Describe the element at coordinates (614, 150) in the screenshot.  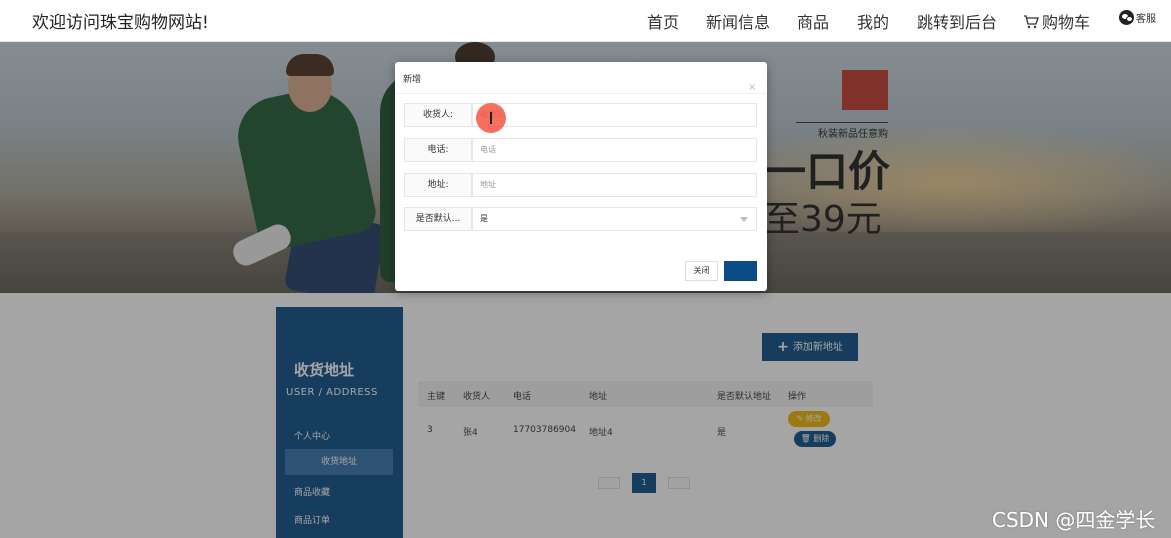
I see `phone-input: 电话` at that location.